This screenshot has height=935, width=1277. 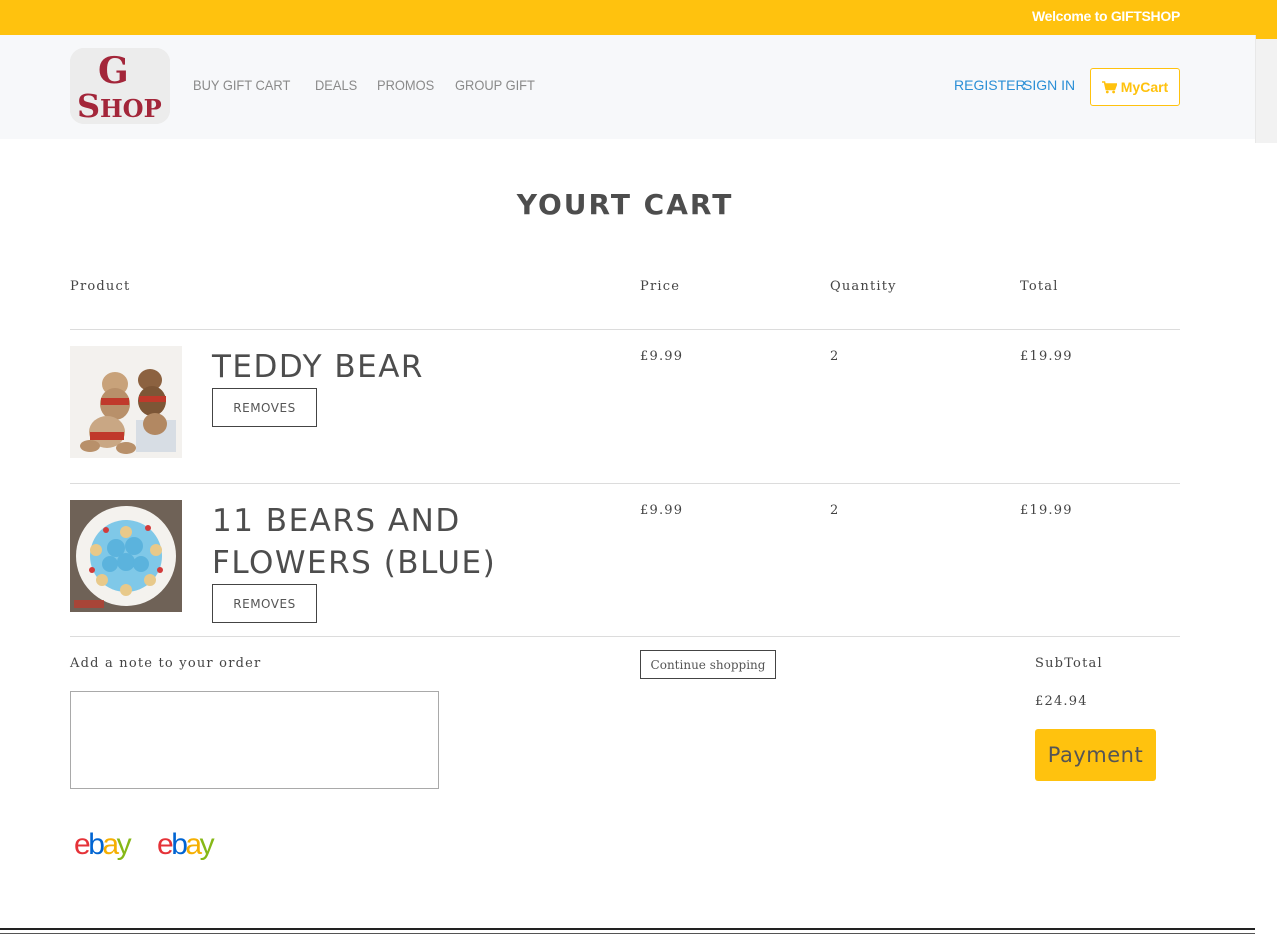 I want to click on order-note-field, so click(x=254, y=740).